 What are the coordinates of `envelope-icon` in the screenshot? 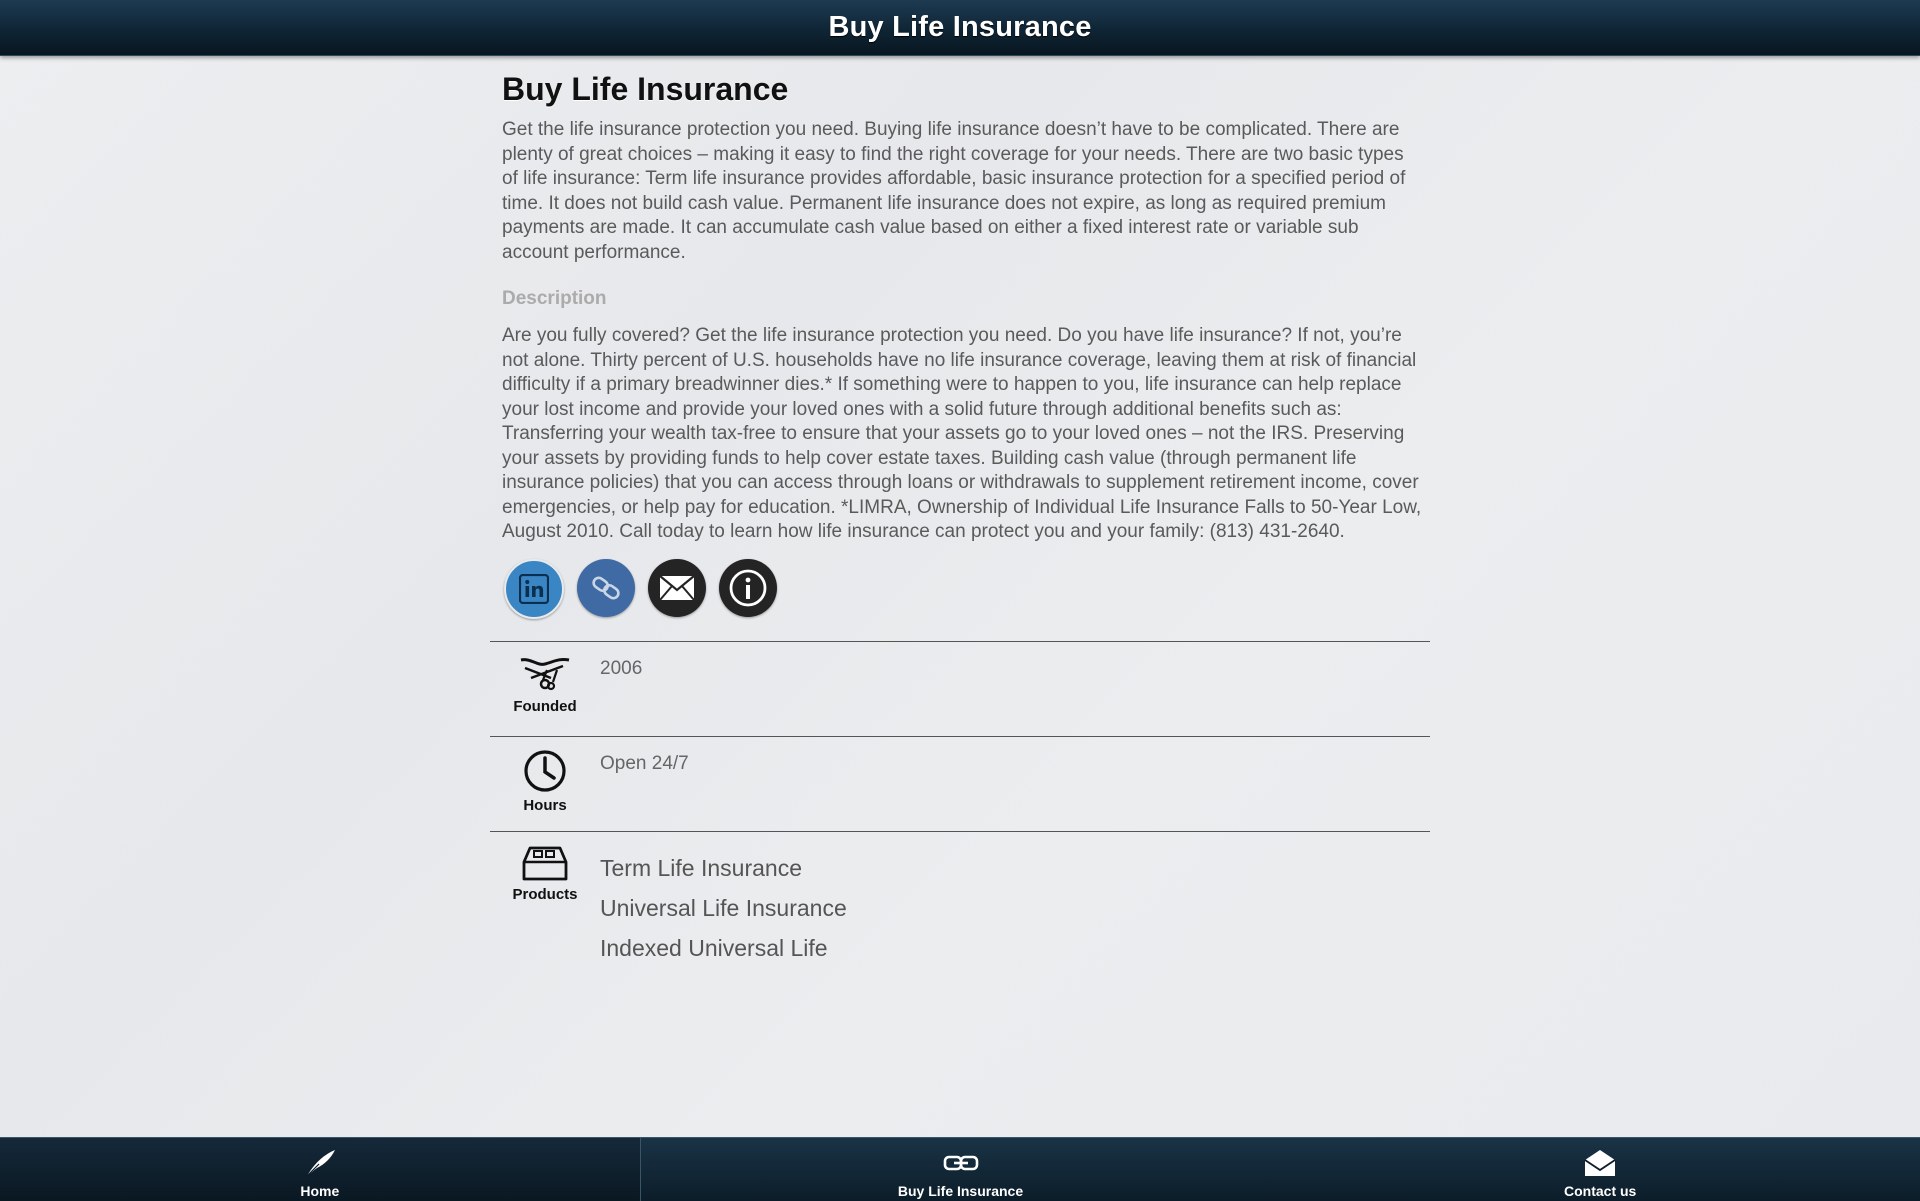 It's located at (1600, 1163).